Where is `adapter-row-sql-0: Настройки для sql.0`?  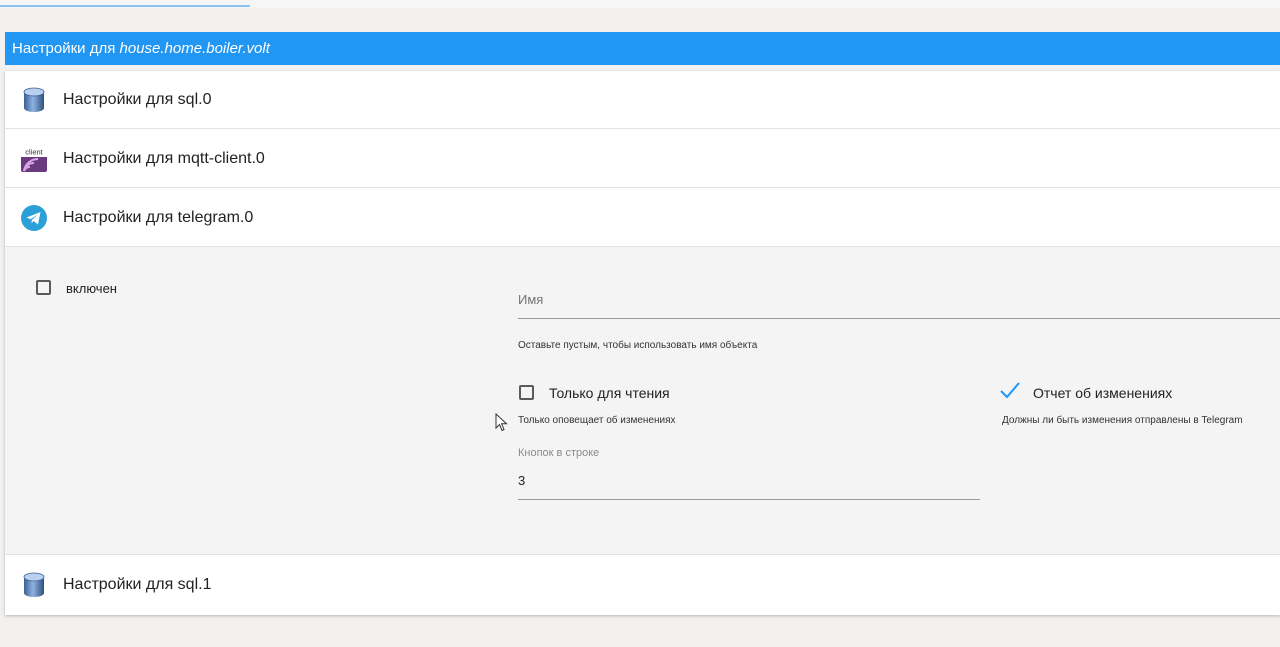
adapter-row-sql-0: Настройки для sql.0 is located at coordinates (642, 100).